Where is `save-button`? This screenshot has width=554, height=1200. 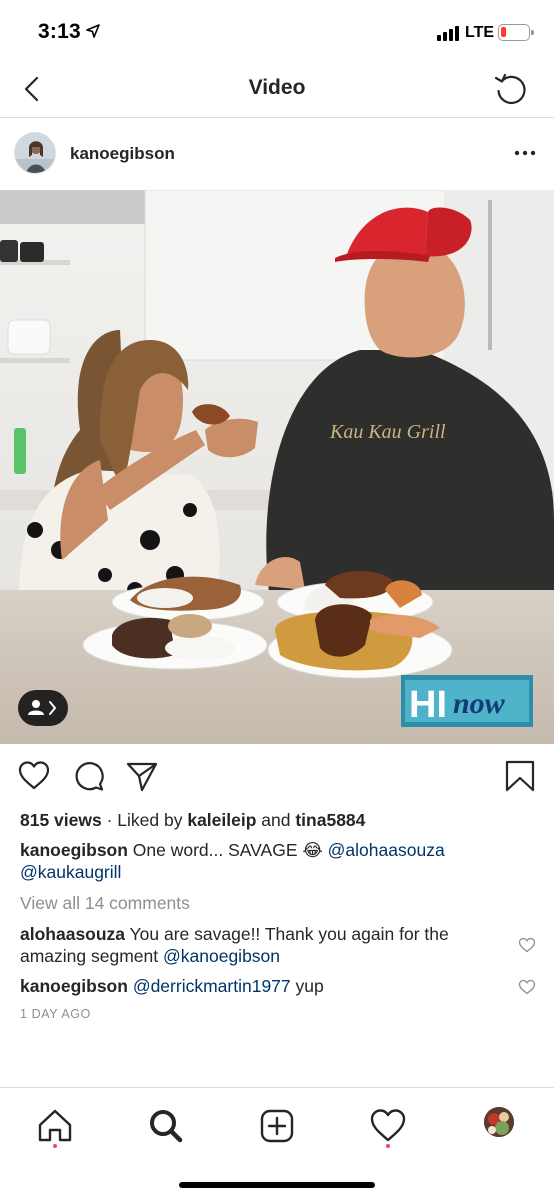 save-button is located at coordinates (520, 776).